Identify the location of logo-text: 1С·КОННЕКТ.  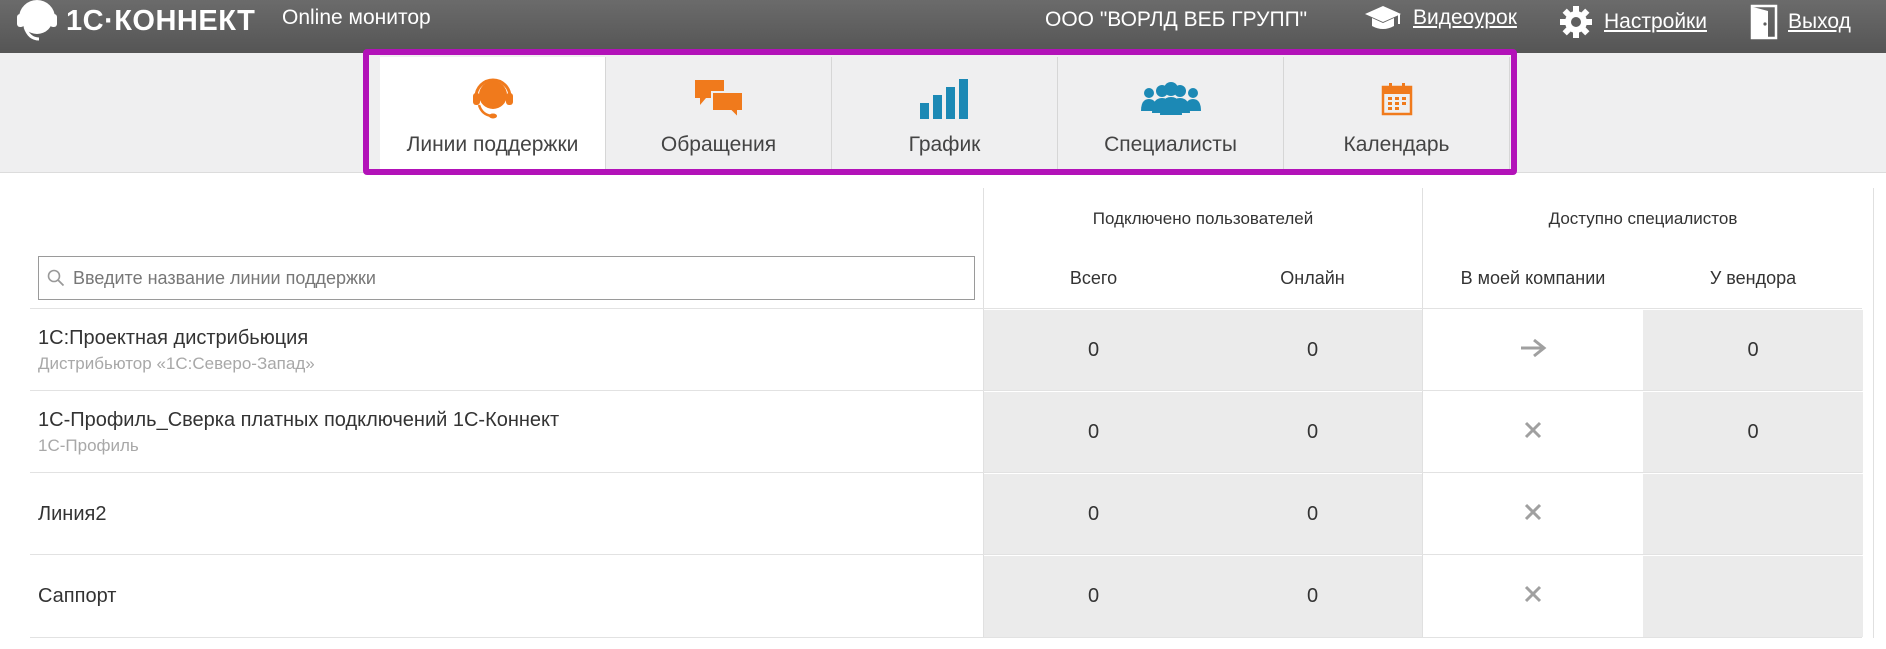
(161, 21).